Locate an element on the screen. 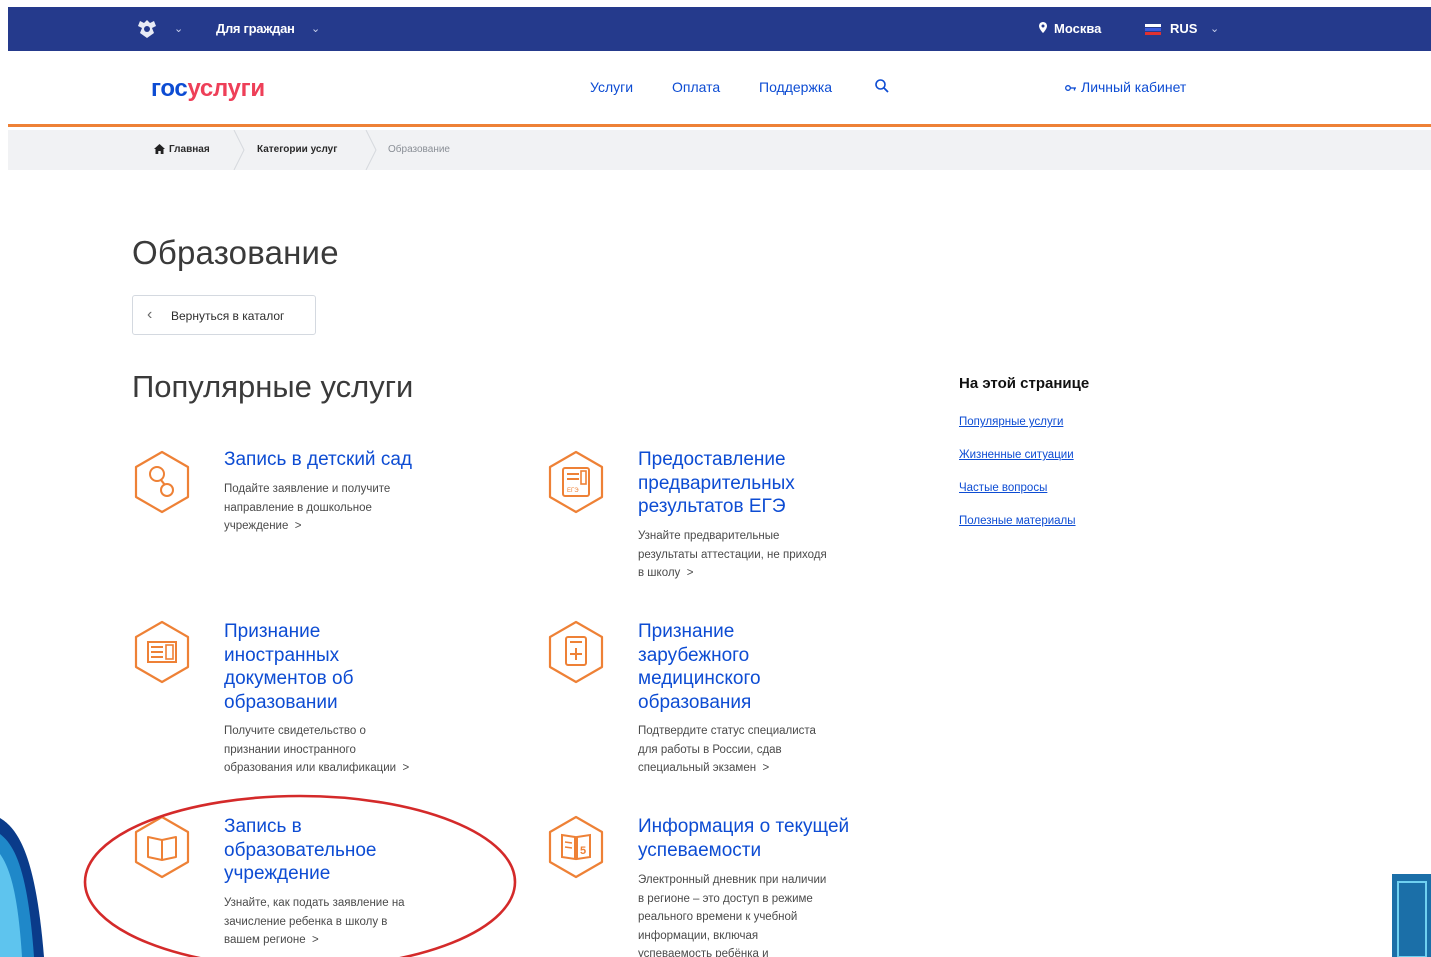 This screenshot has width=1431, height=957. sidebar-title: На этой странице is located at coordinates (1024, 383).